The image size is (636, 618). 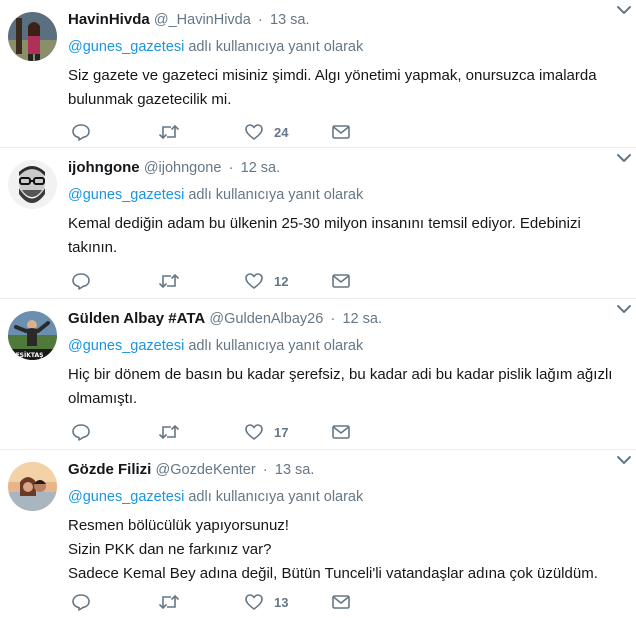 I want to click on display-name: ijohngone, so click(x=104, y=167).